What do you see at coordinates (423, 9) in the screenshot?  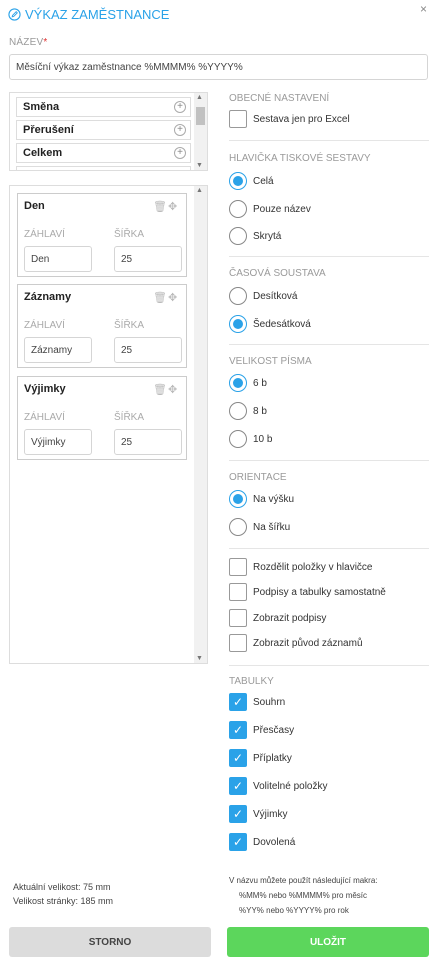 I see `close-icon: ×` at bounding box center [423, 9].